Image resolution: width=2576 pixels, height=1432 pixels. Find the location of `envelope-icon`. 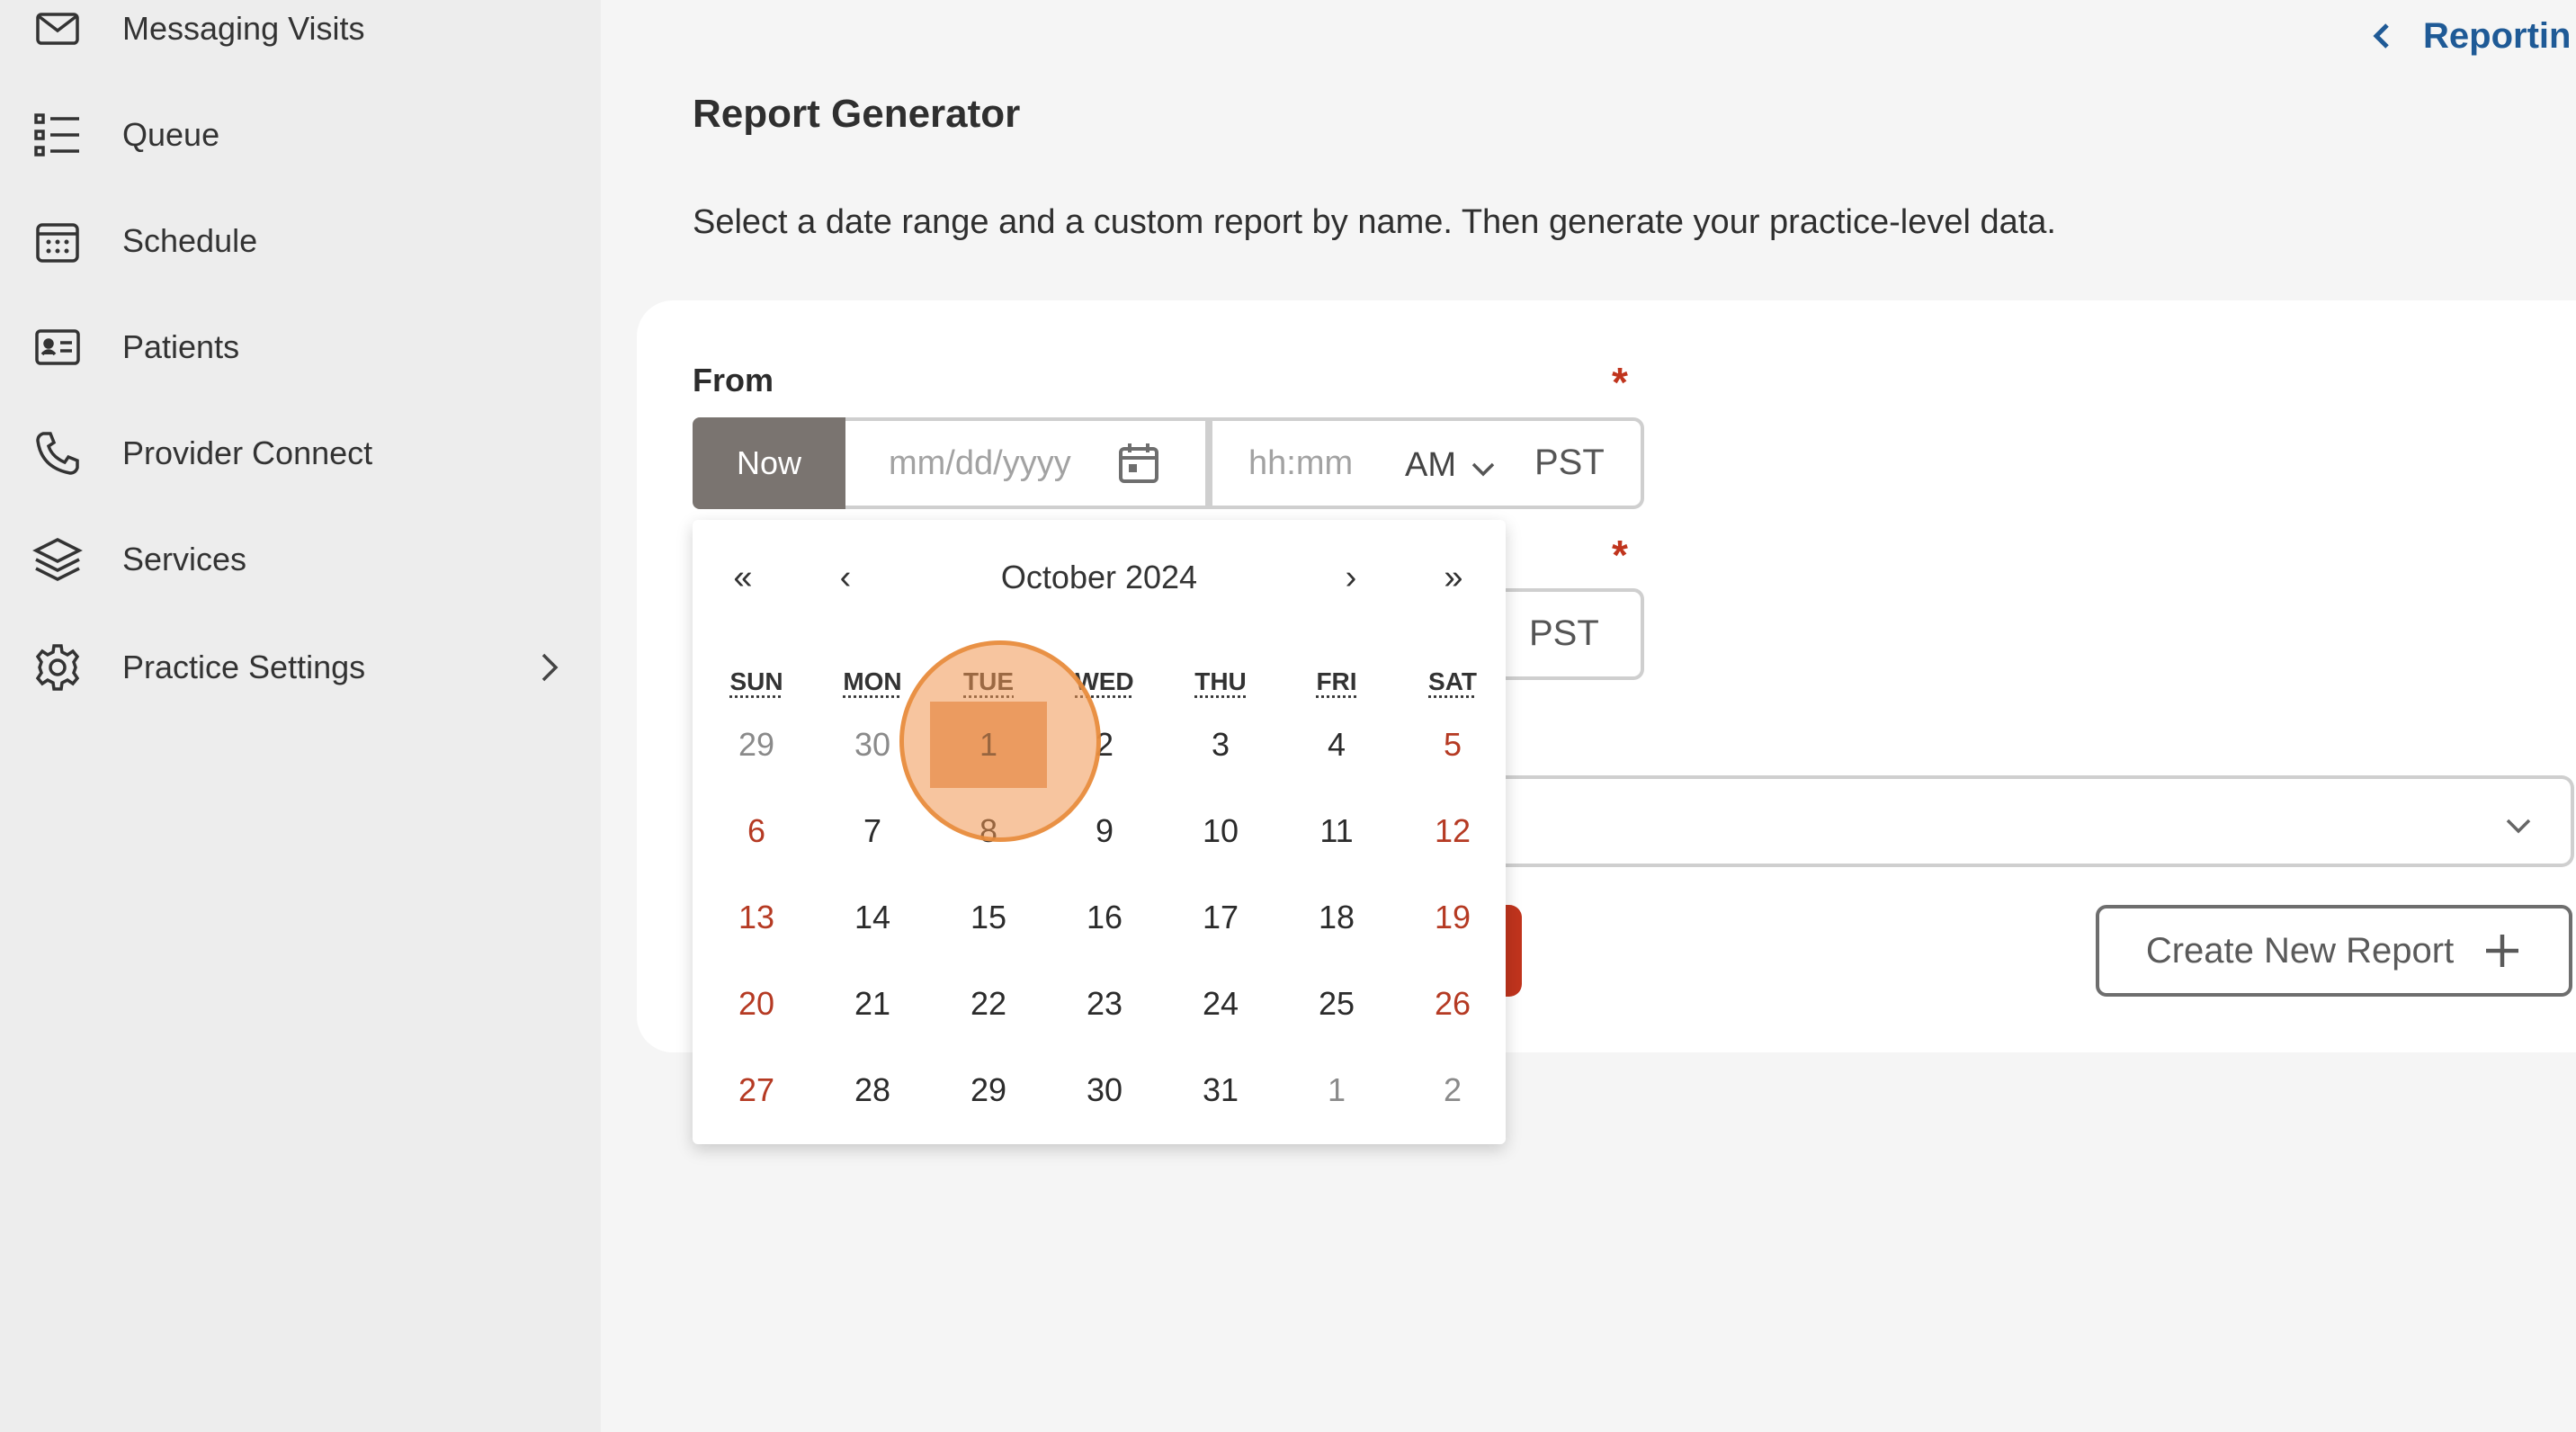

envelope-icon is located at coordinates (57, 29).